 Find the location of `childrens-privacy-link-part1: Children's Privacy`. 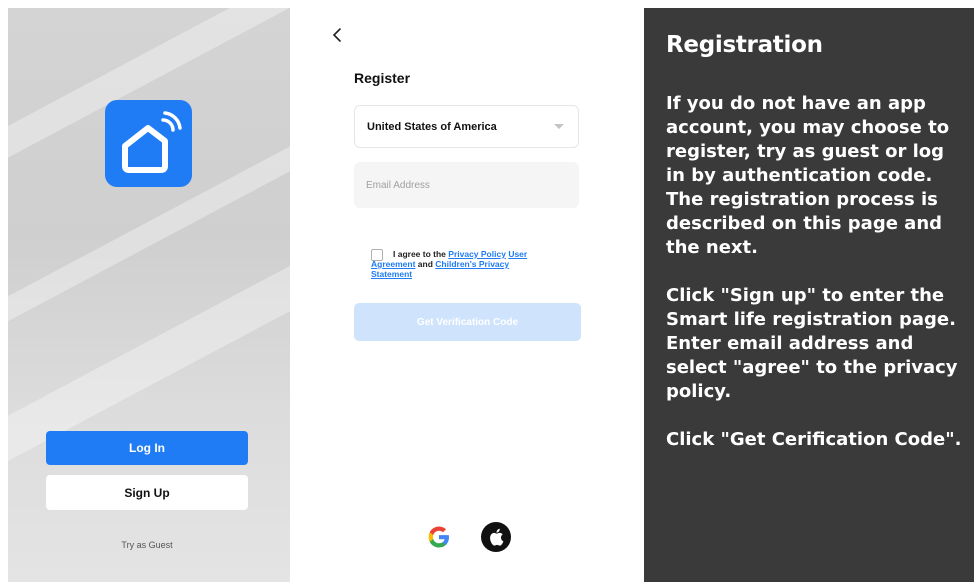

childrens-privacy-link-part1: Children's Privacy is located at coordinates (472, 264).